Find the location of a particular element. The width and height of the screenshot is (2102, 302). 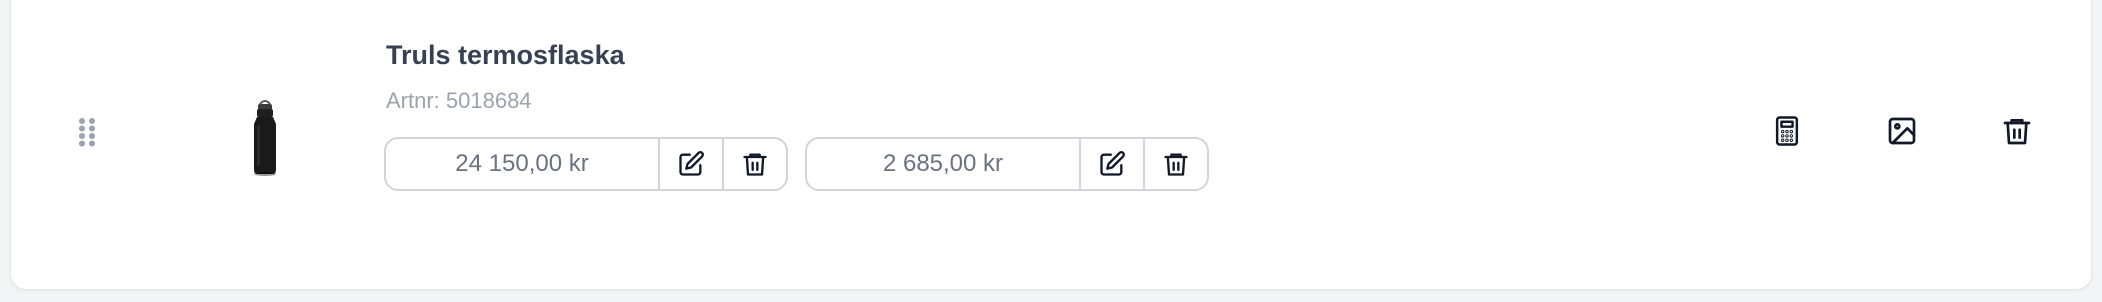

image-icon is located at coordinates (1902, 131).